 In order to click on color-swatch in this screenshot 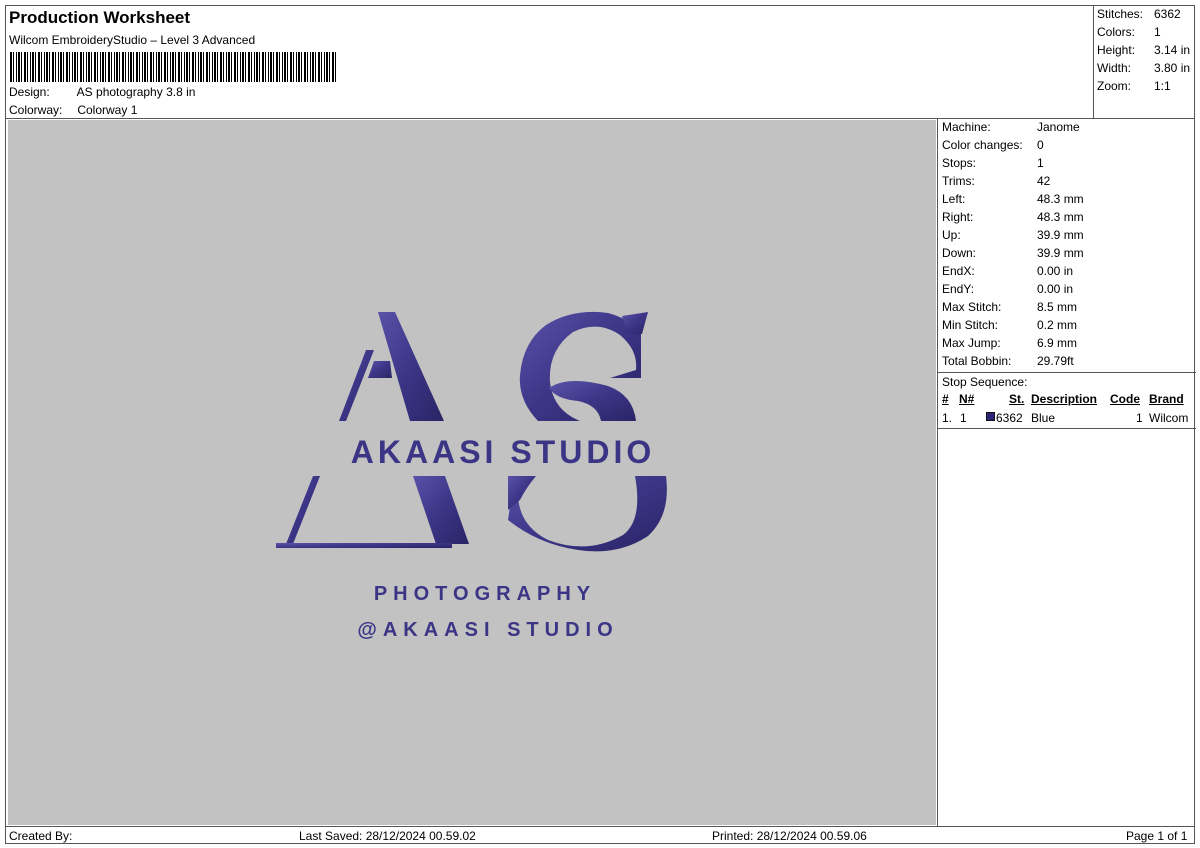, I will do `click(990, 416)`.